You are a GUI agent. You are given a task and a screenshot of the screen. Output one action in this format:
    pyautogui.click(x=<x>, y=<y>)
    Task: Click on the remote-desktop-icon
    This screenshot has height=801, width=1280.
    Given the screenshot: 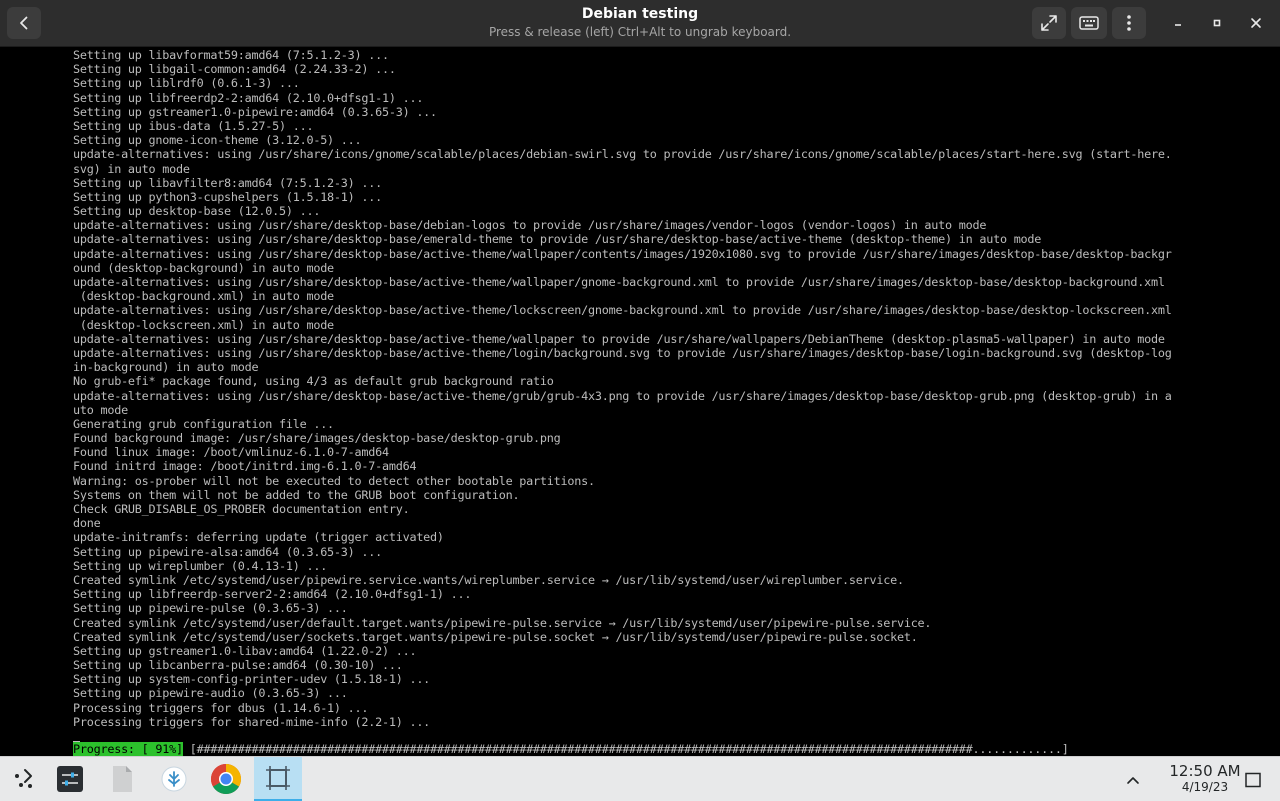 What is the action you would take?
    pyautogui.click(x=278, y=778)
    